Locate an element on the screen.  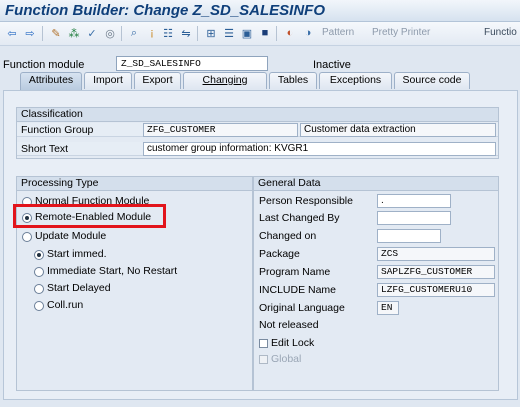
highlight-box is located at coordinates (89, 216).